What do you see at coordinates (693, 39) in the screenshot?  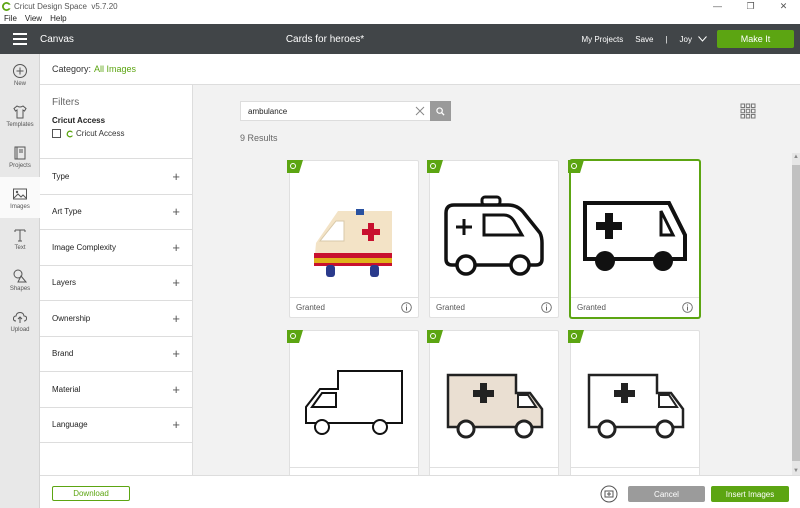 I see `user-menu: Joy` at bounding box center [693, 39].